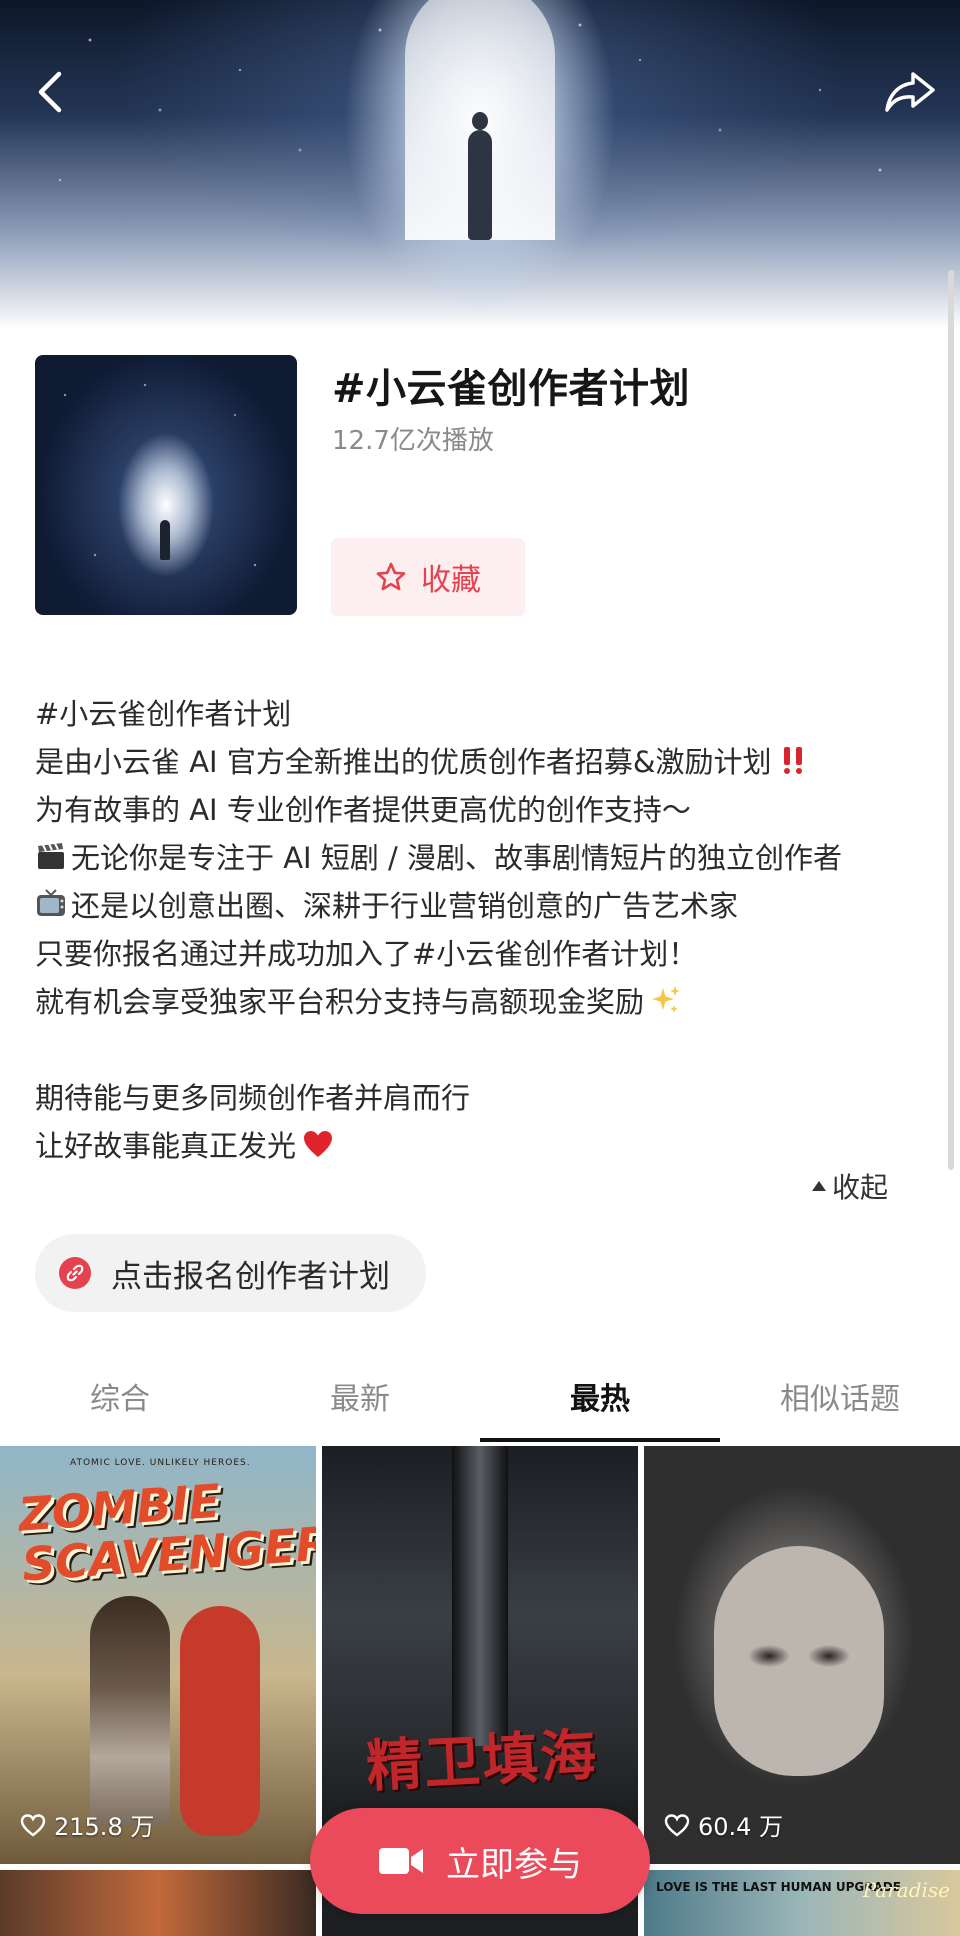  I want to click on red-heart-icon, so click(318, 1144).